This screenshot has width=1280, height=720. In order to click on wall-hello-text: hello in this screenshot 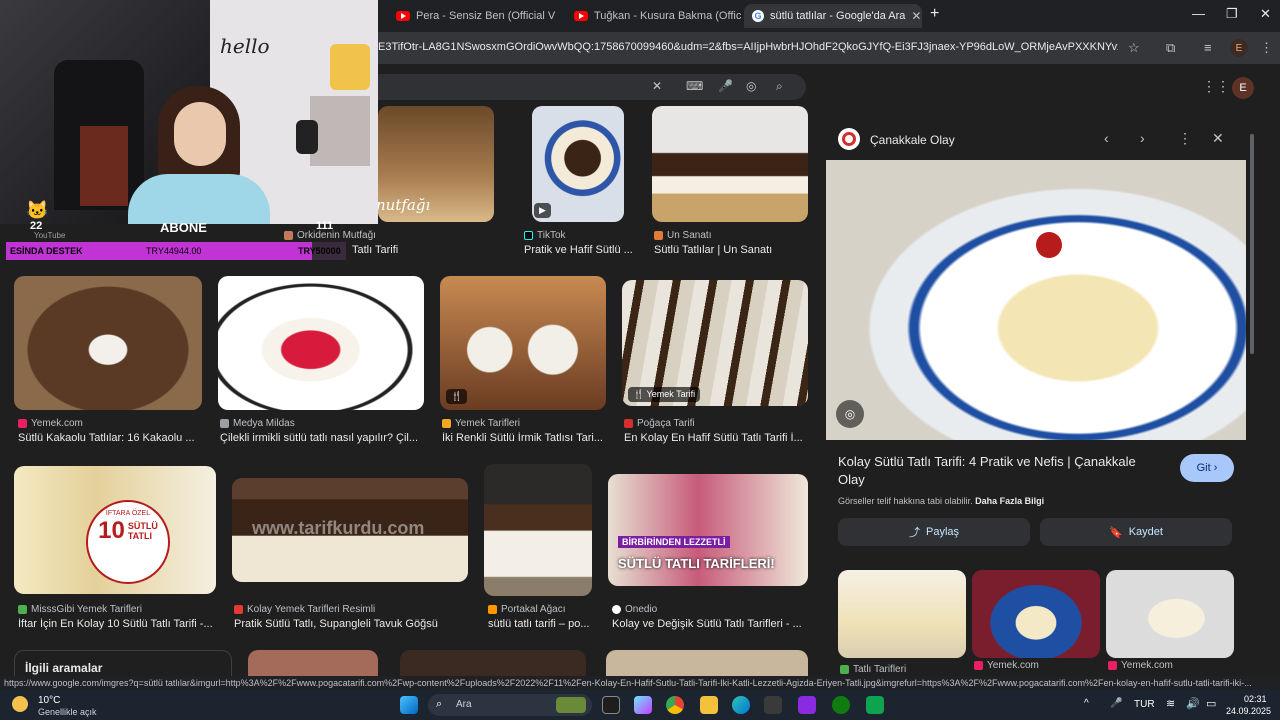, I will do `click(245, 46)`.